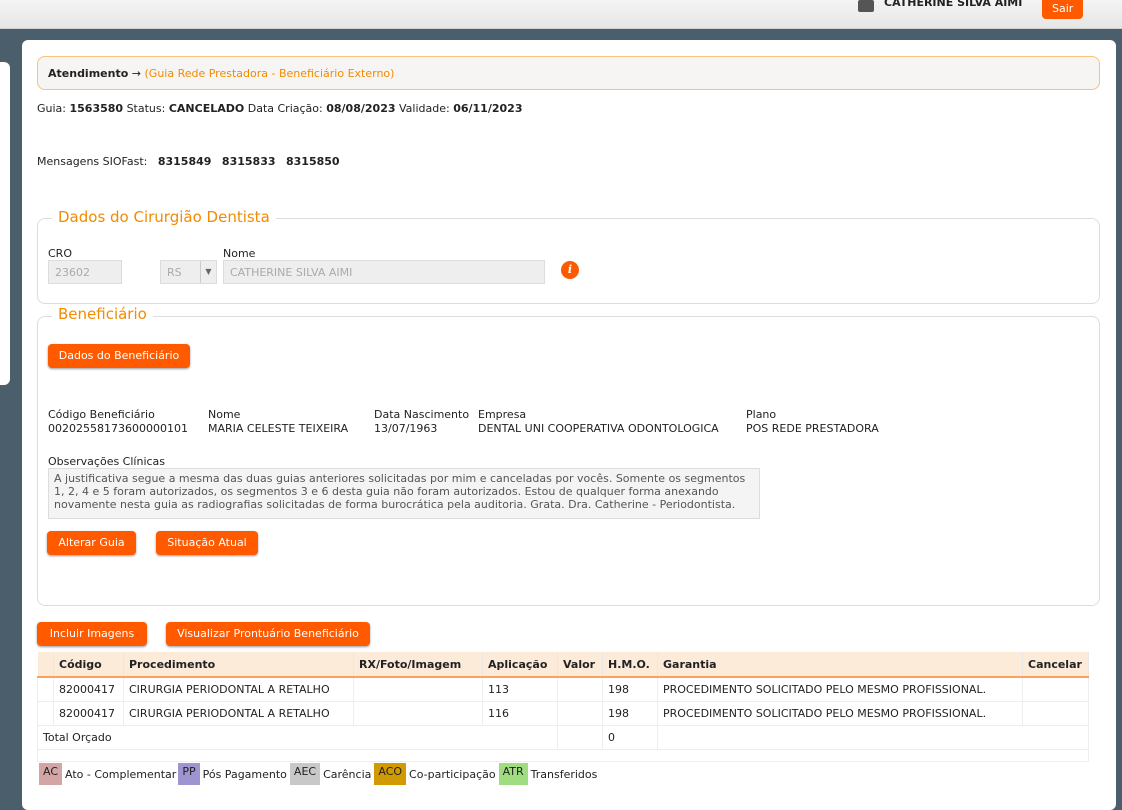 The height and width of the screenshot is (810, 1122). What do you see at coordinates (812, 428) in the screenshot?
I see `plano-value: POS REDE PRESTADORA` at bounding box center [812, 428].